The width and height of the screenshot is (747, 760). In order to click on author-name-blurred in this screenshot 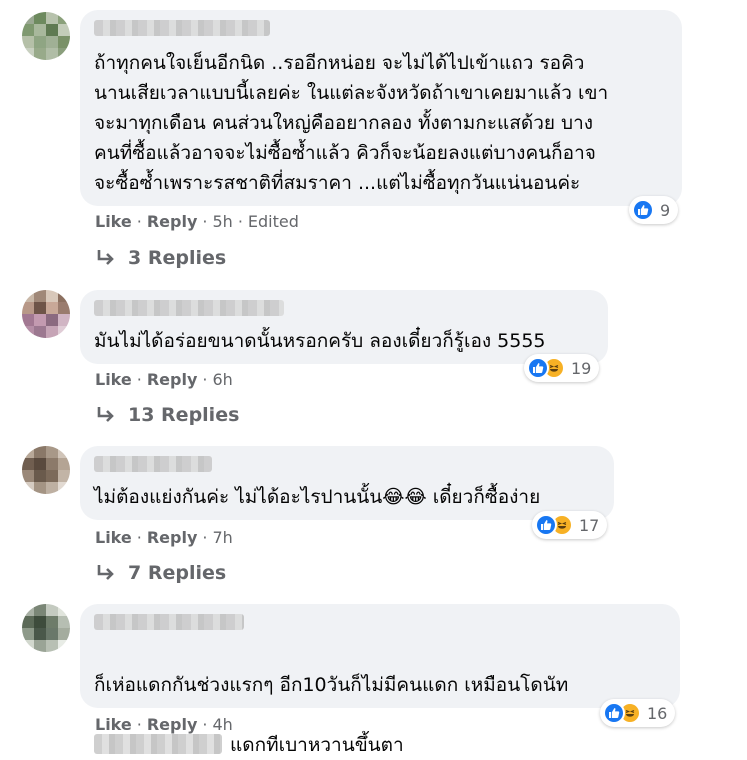, I will do `click(169, 622)`.